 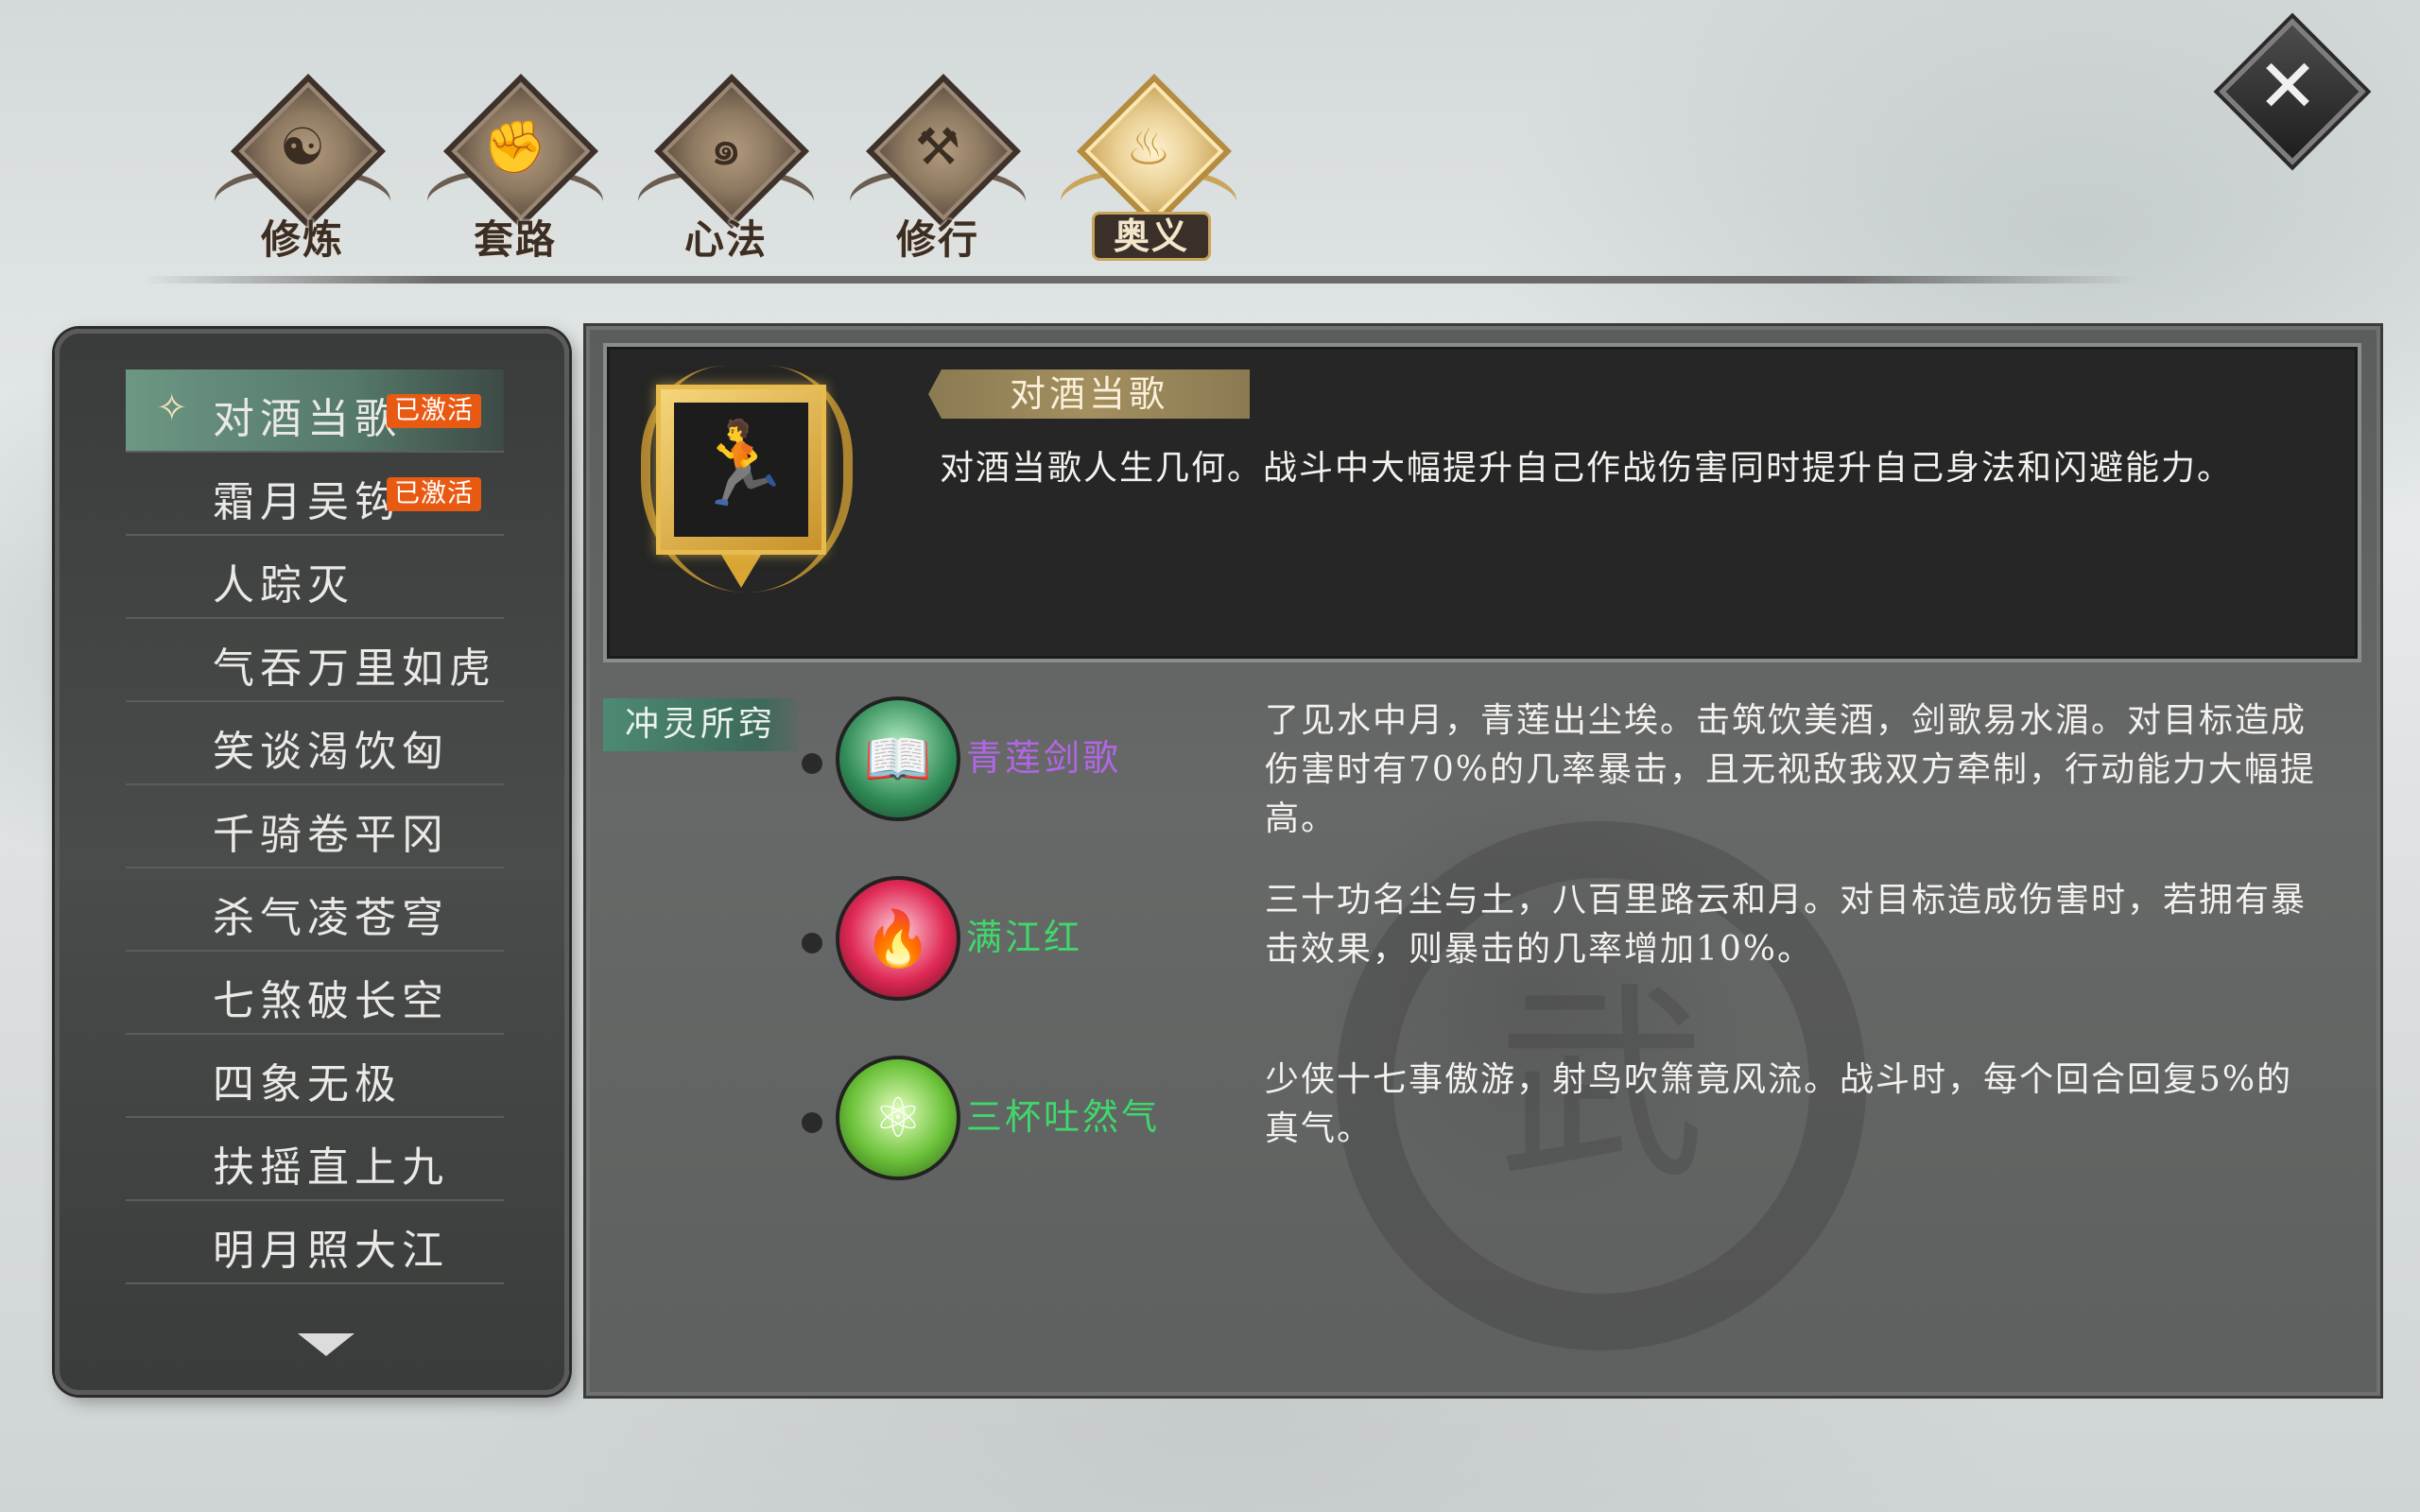 What do you see at coordinates (302, 239) in the screenshot?
I see `tab-label: 修炼` at bounding box center [302, 239].